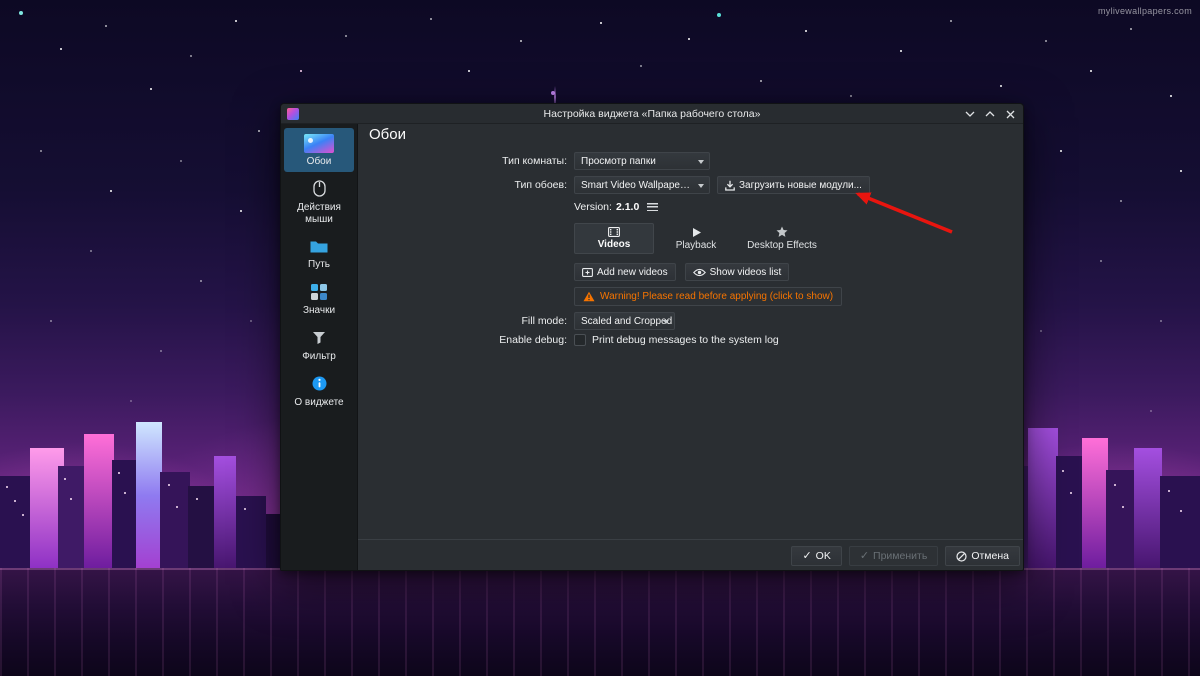 This screenshot has height=676, width=1200. I want to click on fill-mode-select: Scaled and Cropped, so click(624, 321).